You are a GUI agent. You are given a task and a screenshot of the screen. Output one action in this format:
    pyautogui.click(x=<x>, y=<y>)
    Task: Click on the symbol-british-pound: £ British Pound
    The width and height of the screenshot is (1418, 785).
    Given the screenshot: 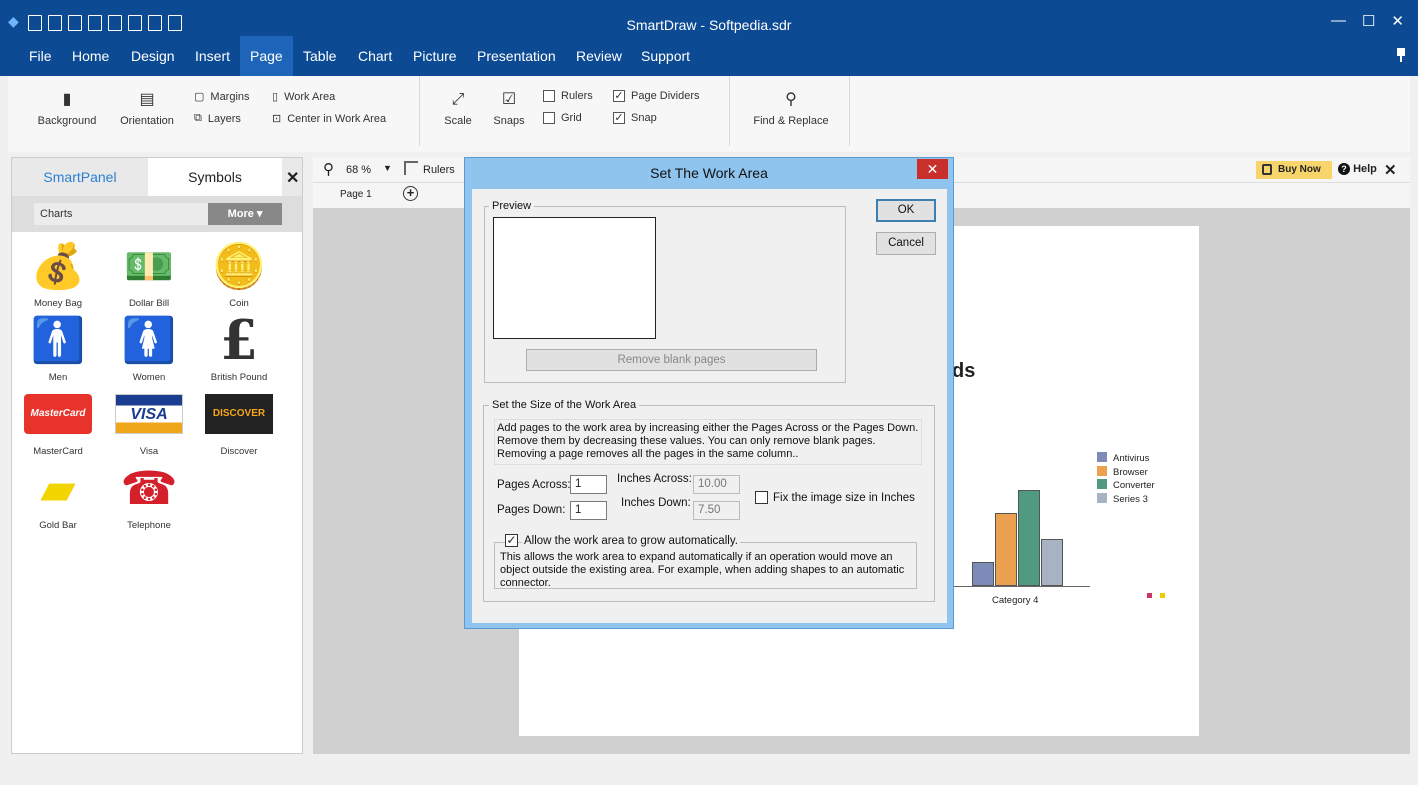 What is the action you would take?
    pyautogui.click(x=239, y=345)
    